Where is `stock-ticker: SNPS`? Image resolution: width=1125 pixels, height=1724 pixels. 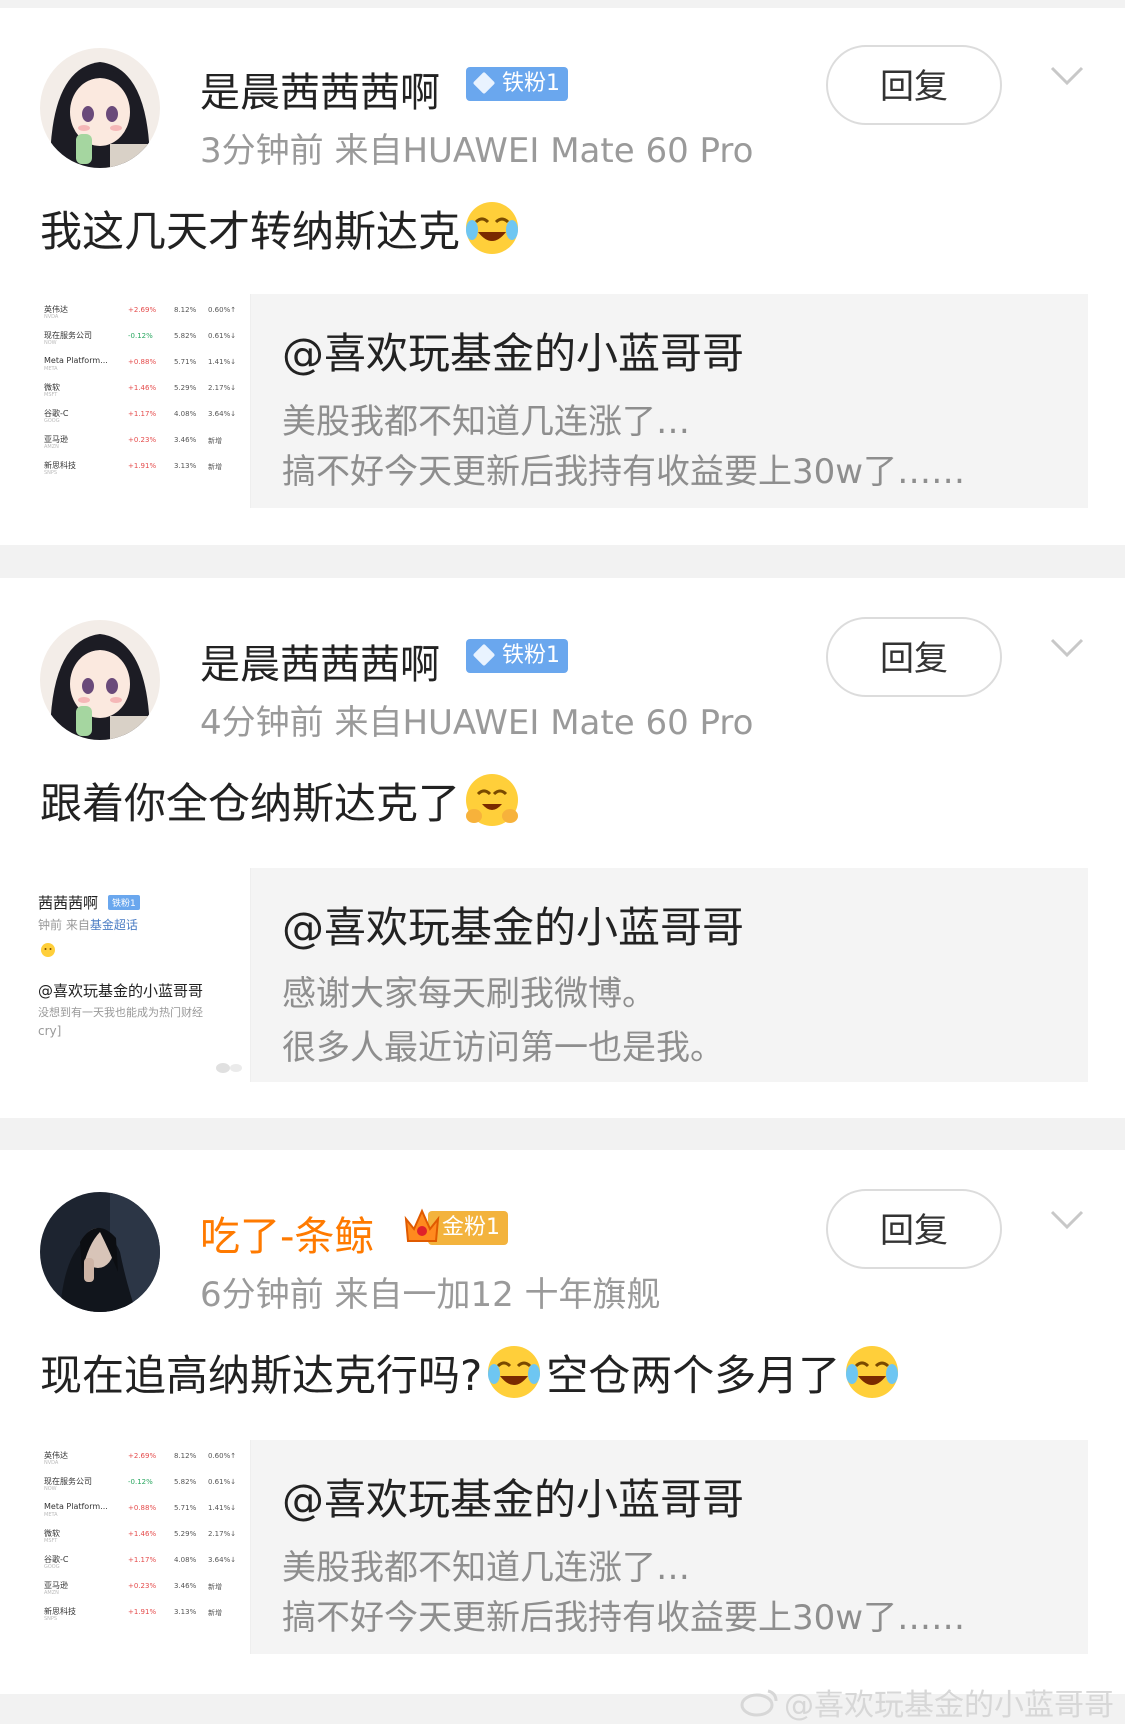
stock-ticker: SNPS is located at coordinates (51, 473).